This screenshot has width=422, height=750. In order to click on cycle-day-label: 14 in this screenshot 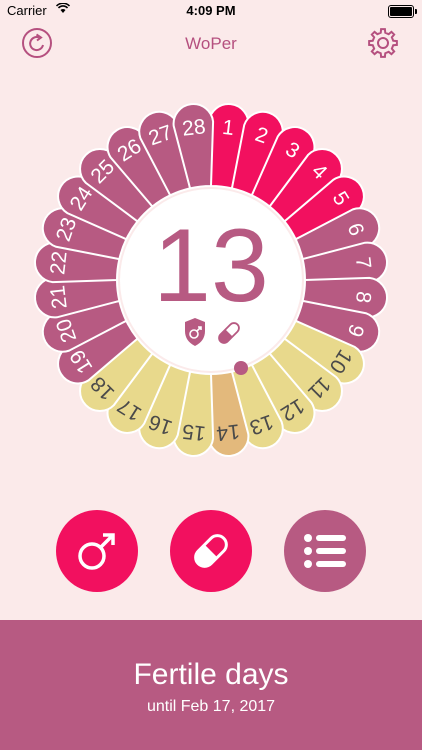, I will do `click(228, 432)`.